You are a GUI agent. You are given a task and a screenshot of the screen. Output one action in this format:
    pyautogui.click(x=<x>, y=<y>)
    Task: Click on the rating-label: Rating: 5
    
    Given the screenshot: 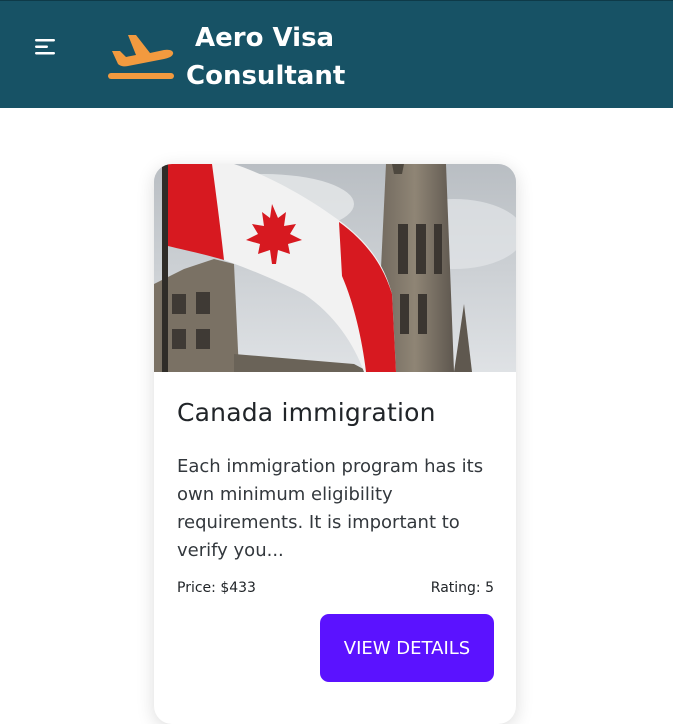 What is the action you would take?
    pyautogui.click(x=462, y=588)
    